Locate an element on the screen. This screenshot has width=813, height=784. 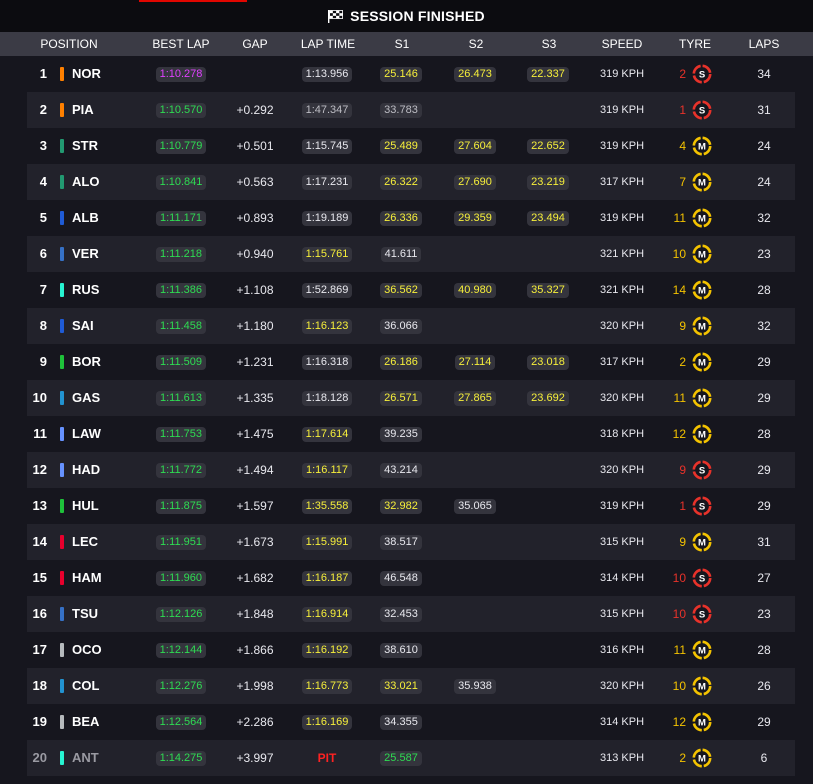
sector-2-value: 29.359 is located at coordinates (475, 219).